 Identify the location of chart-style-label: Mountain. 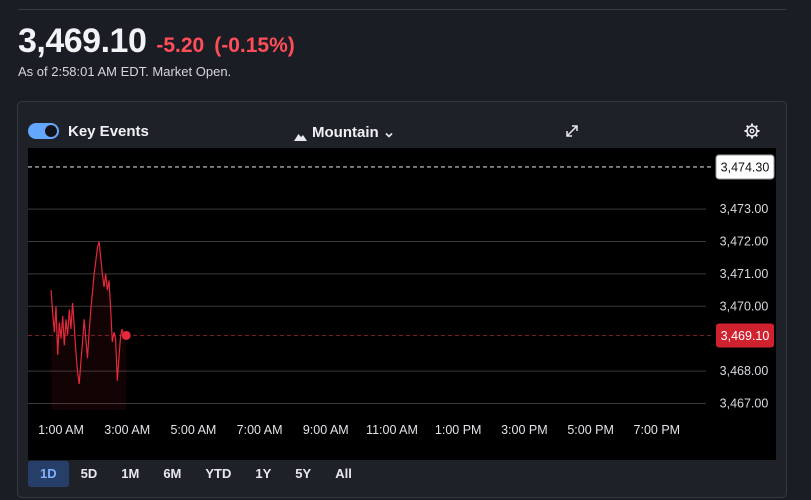
(345, 132).